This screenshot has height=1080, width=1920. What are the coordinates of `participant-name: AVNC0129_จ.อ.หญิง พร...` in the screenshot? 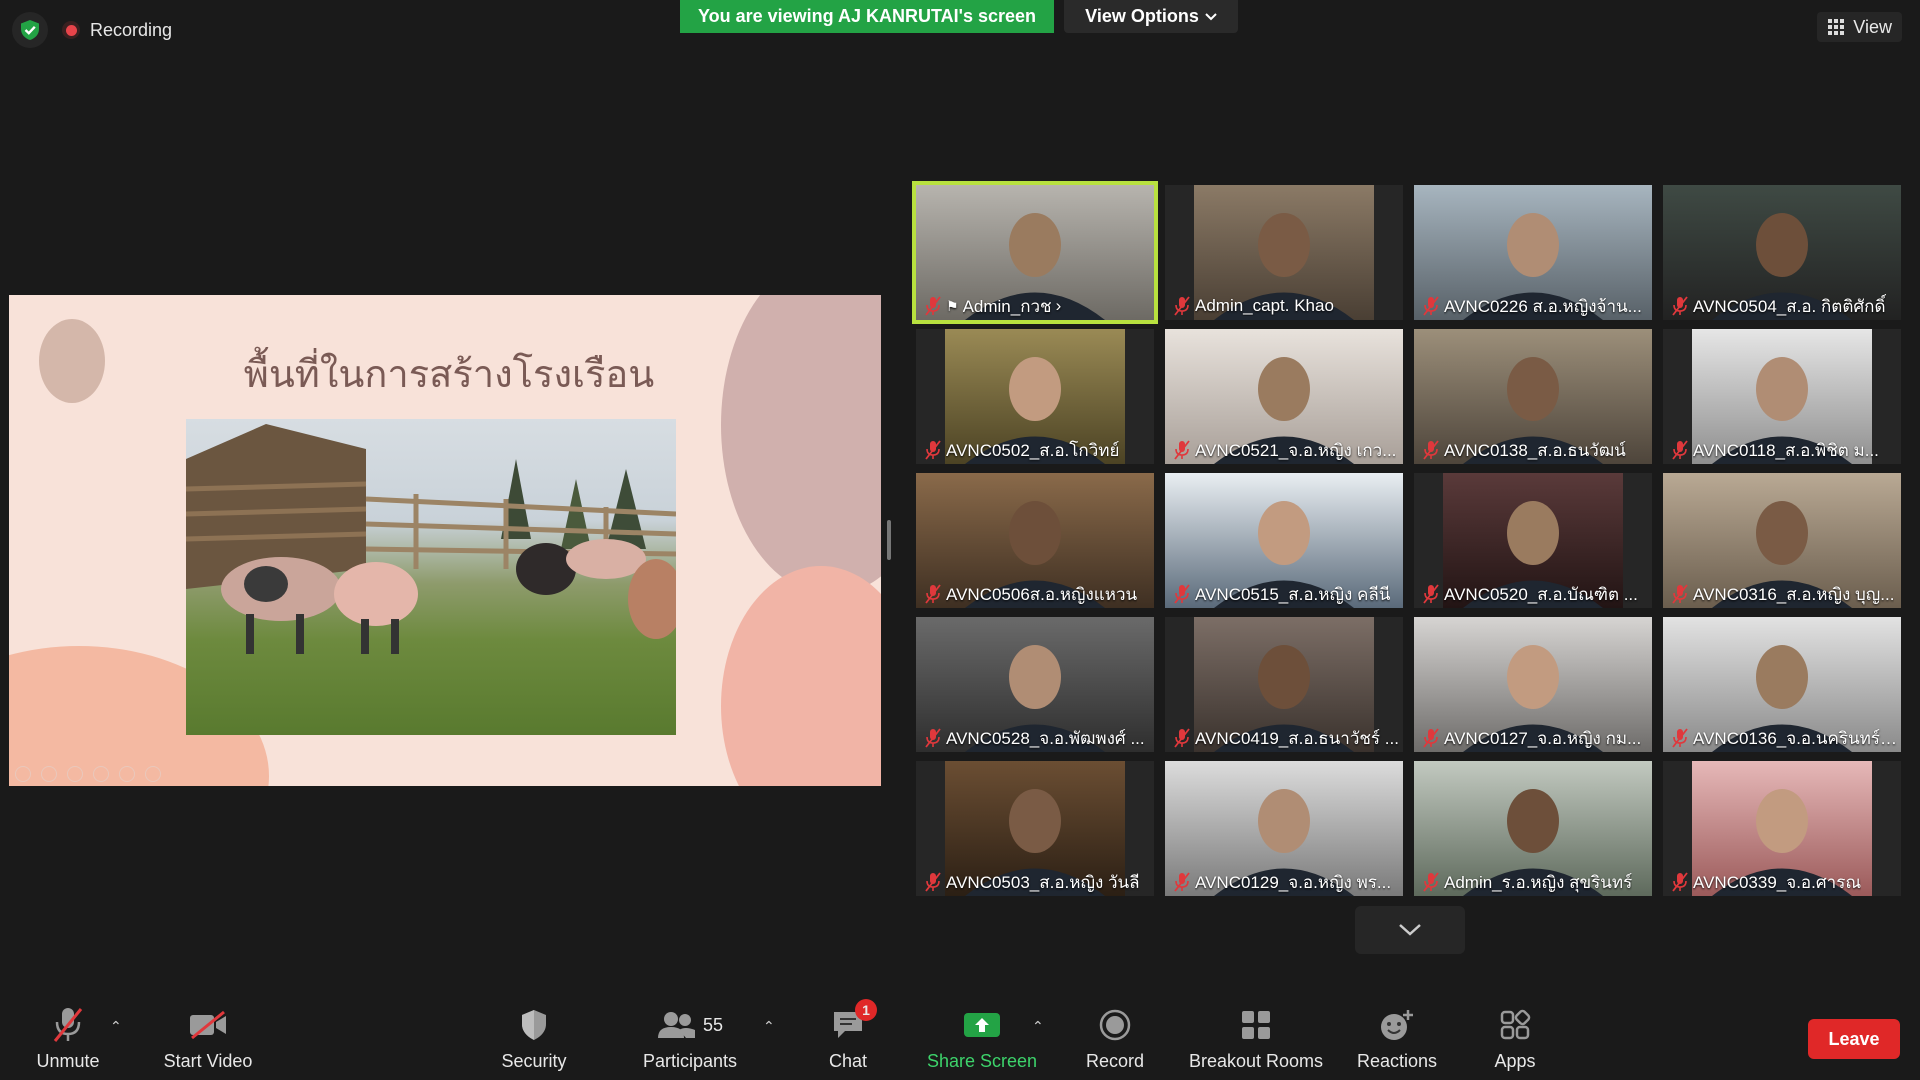 It's located at (1281, 882).